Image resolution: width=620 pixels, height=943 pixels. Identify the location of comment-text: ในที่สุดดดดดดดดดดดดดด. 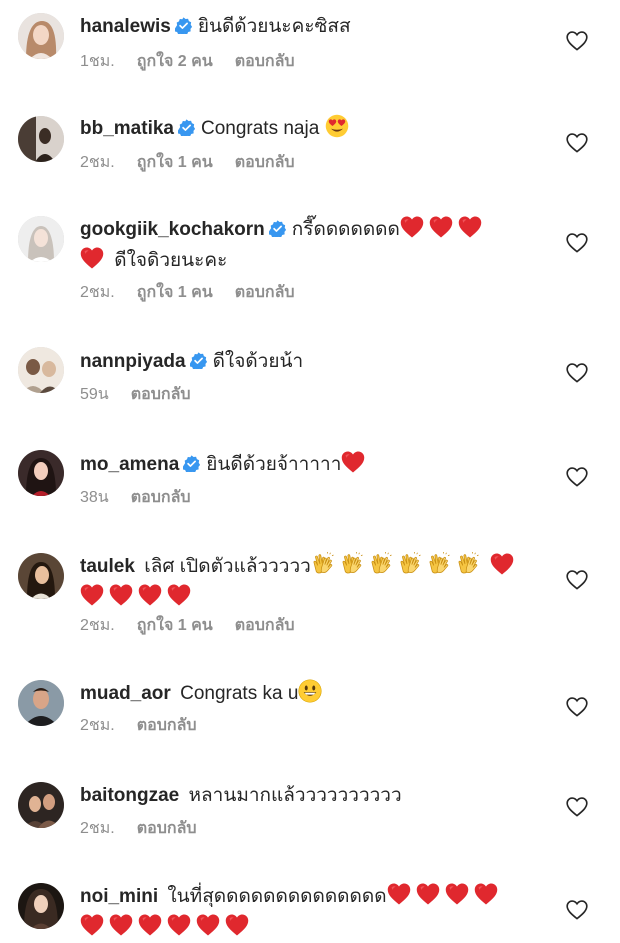
(277, 896).